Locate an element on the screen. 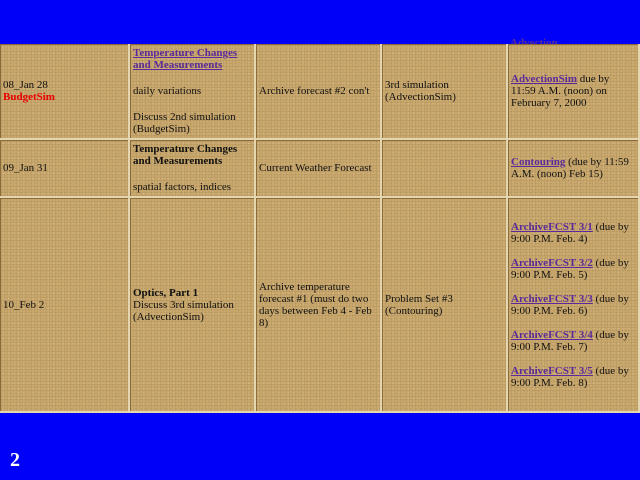 This screenshot has height=480, width=640. topic-detail: spatial factors, indices is located at coordinates (182, 187).